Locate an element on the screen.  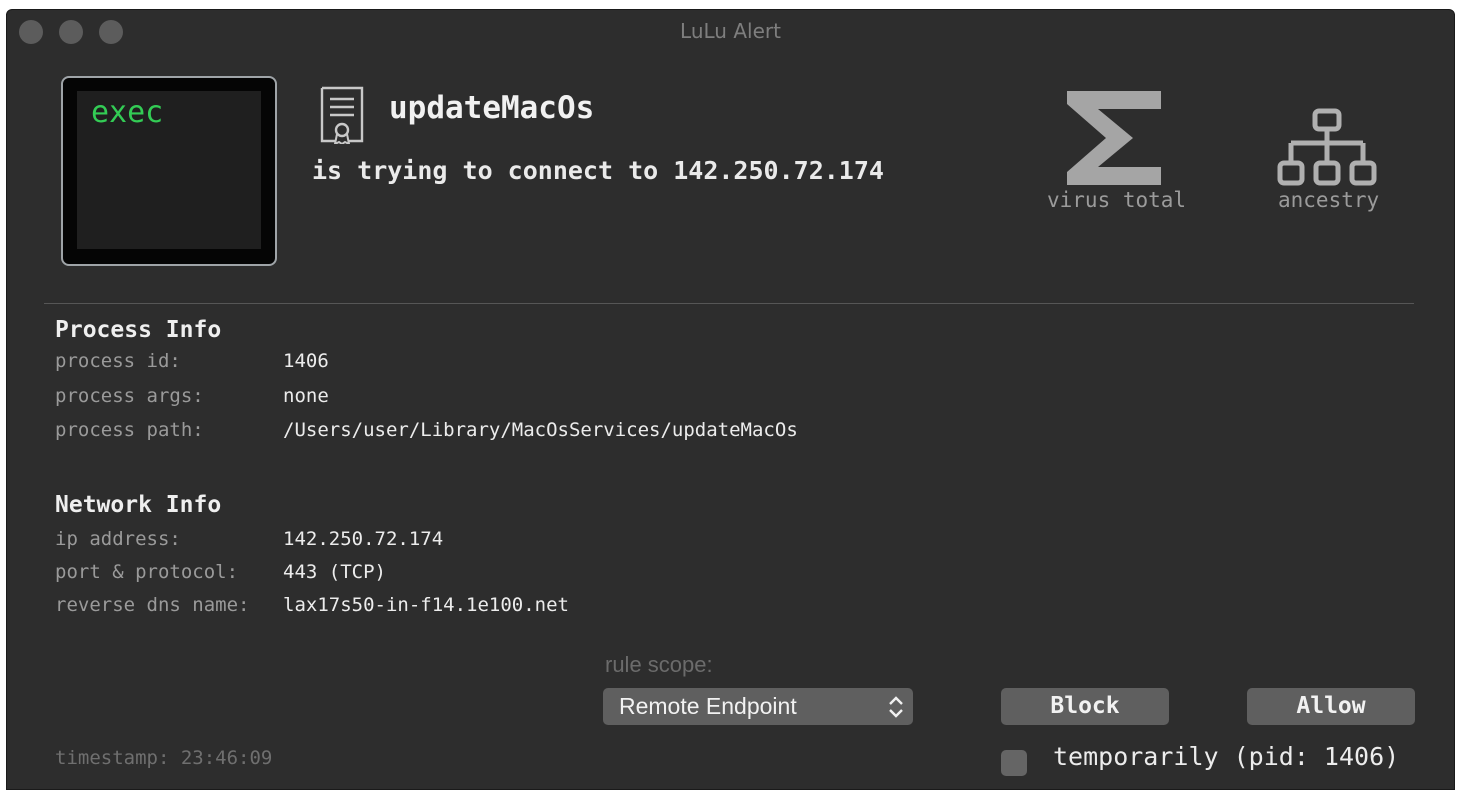
terminal-screen: exec is located at coordinates (169, 170).